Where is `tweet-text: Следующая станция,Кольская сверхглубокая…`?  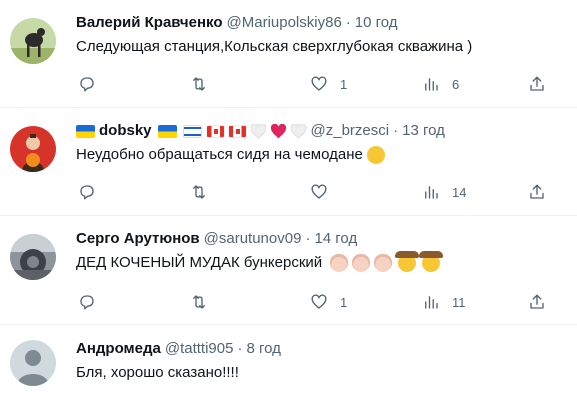 tweet-text: Следующая станция,Кольская сверхглубокая… is located at coordinates (274, 46).